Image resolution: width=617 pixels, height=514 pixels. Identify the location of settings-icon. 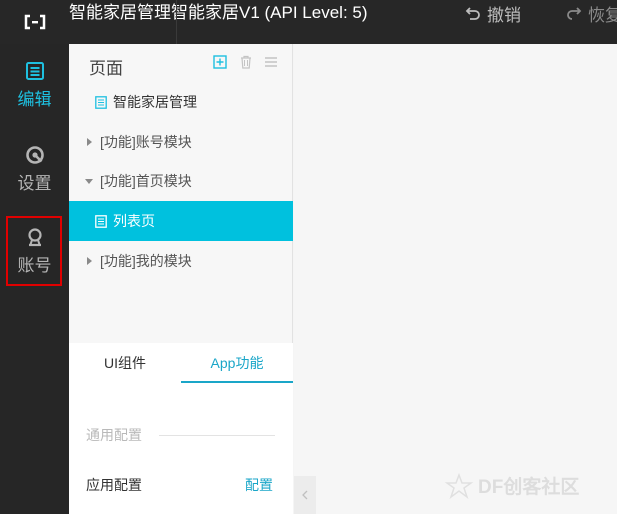
(34, 154).